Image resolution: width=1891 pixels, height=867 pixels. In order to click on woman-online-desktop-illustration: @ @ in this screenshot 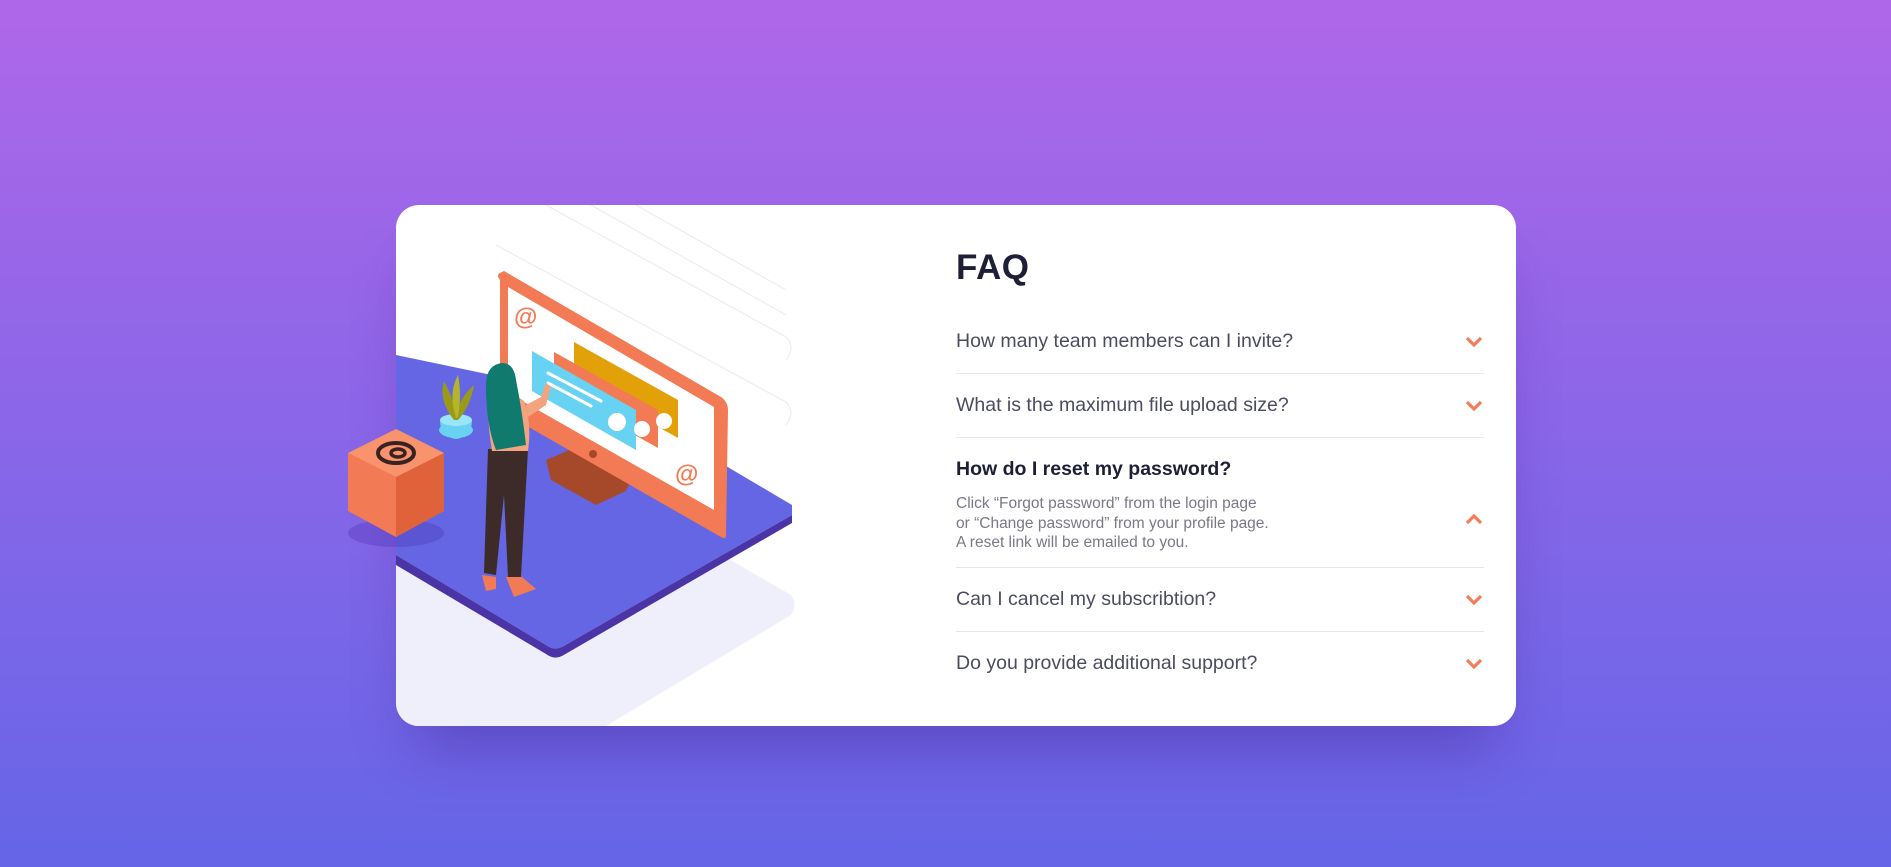, I will do `click(595, 465)`.